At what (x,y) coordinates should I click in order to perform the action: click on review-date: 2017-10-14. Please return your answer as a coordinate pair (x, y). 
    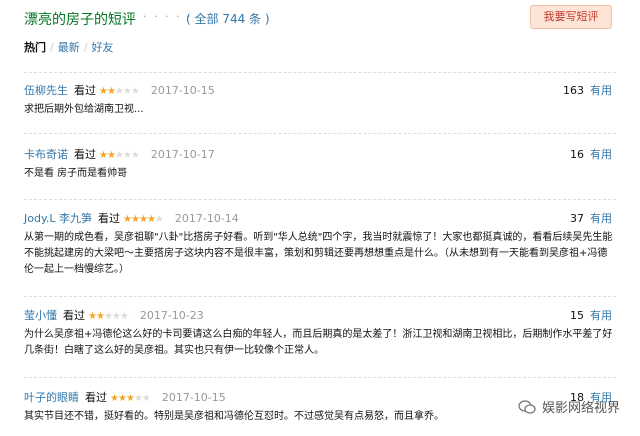
    Looking at the image, I should click on (206, 218).